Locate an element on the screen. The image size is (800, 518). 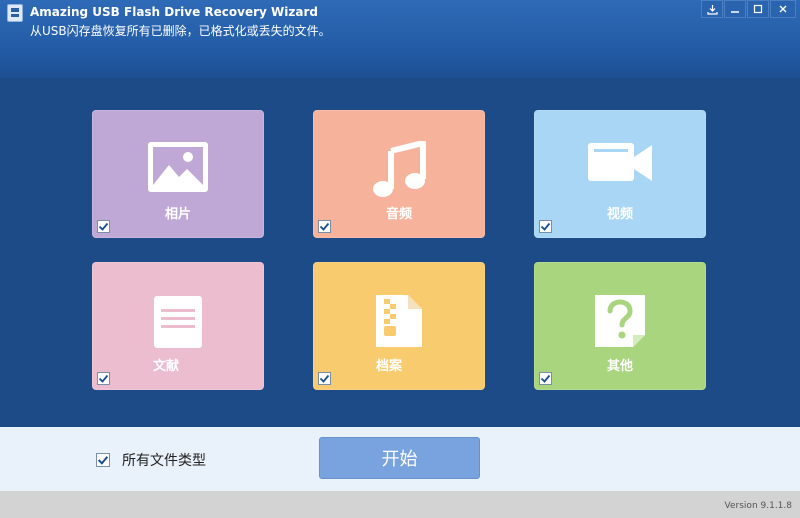
image-icon is located at coordinates (178, 169).